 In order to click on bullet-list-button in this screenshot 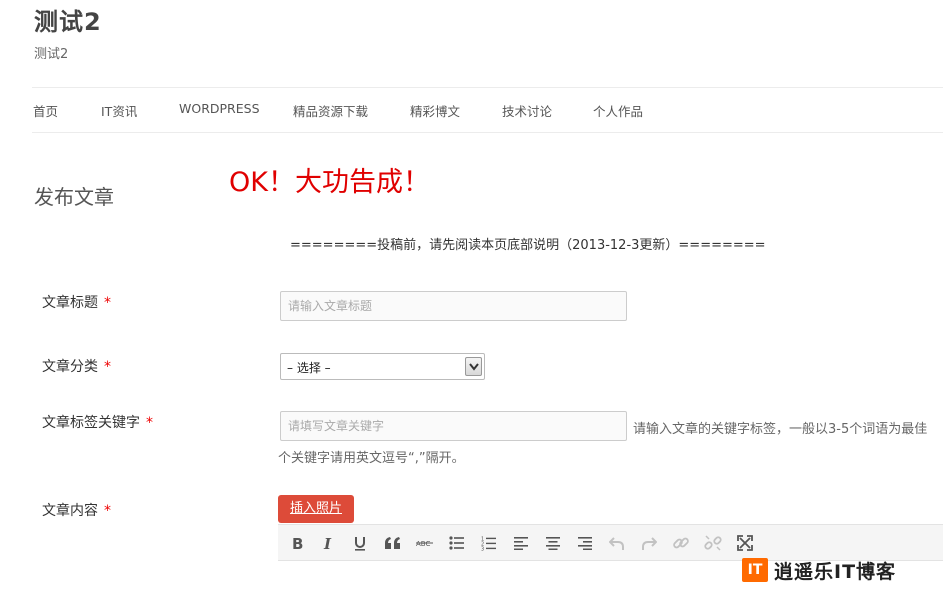, I will do `click(457, 543)`.